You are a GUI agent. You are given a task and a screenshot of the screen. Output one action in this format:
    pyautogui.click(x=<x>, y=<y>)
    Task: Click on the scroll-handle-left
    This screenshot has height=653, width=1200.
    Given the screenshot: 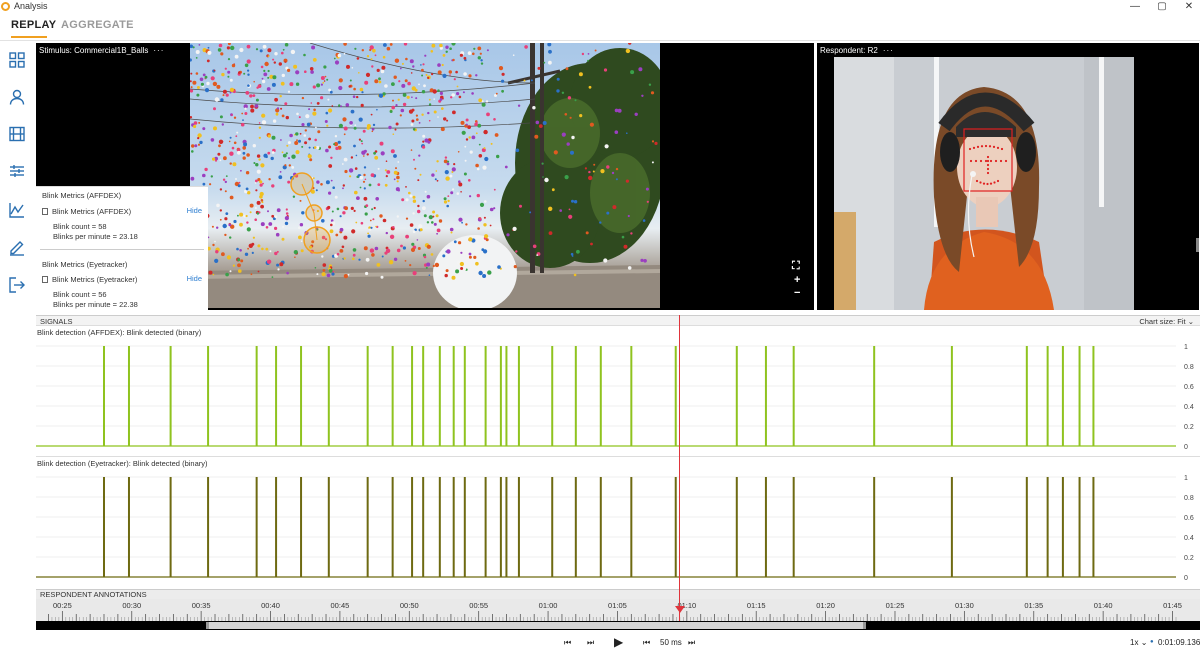 What is the action you would take?
    pyautogui.click(x=207, y=625)
    